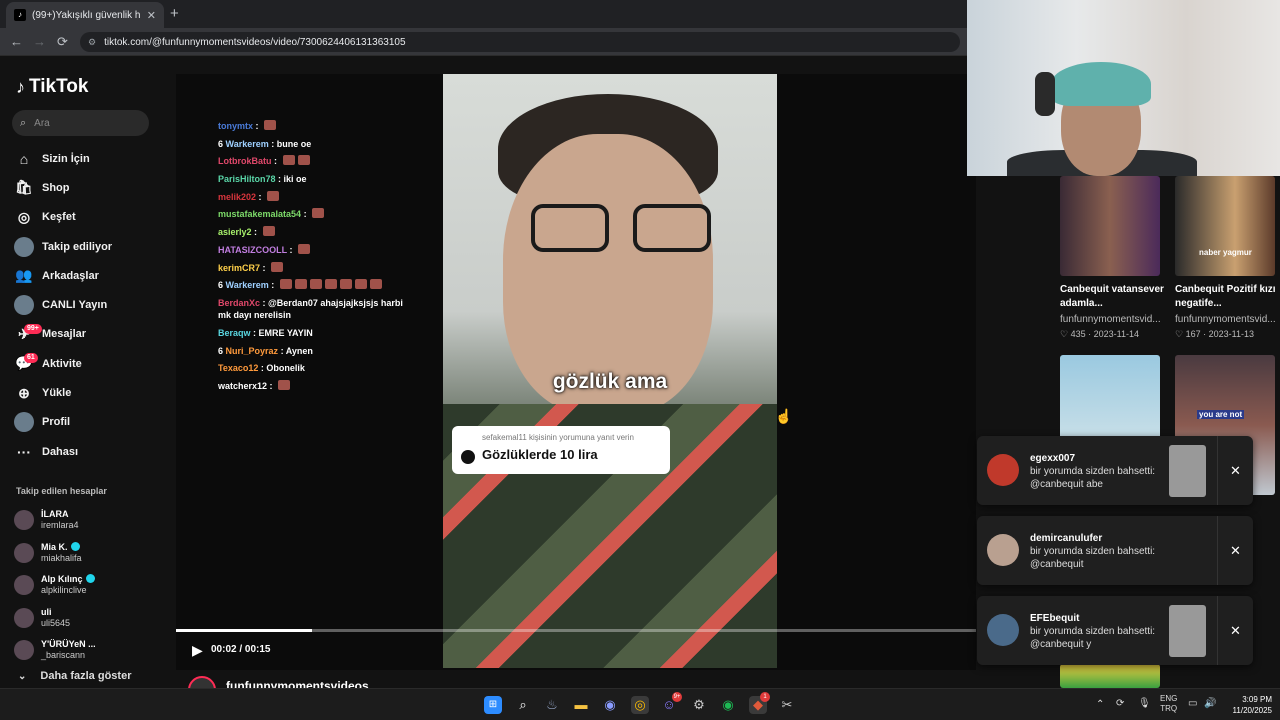 This screenshot has width=1280, height=720. Describe the element at coordinates (174, 13) in the screenshot. I see `new-tab-button: +` at that location.